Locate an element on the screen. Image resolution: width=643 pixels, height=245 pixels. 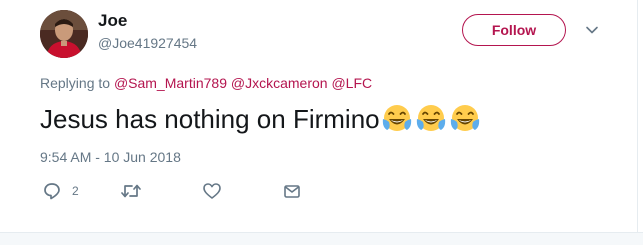
avatar is located at coordinates (64, 34).